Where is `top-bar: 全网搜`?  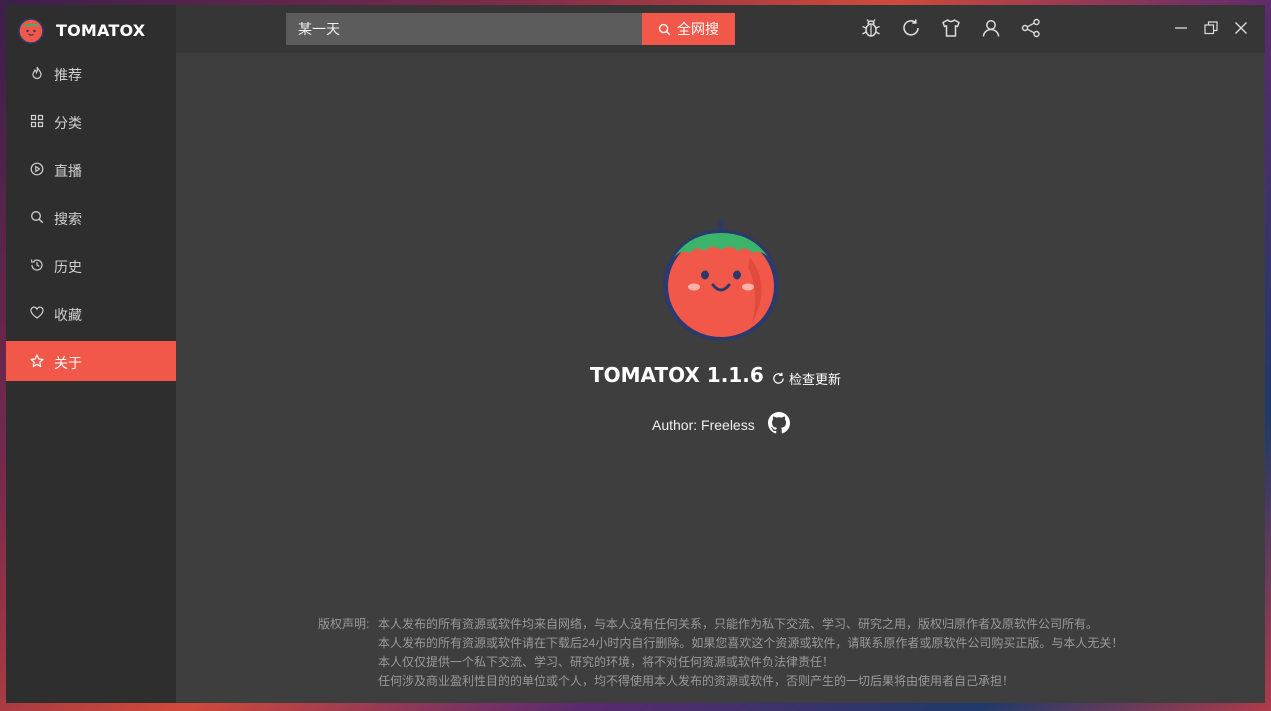
top-bar: 全网搜 is located at coordinates (720, 29).